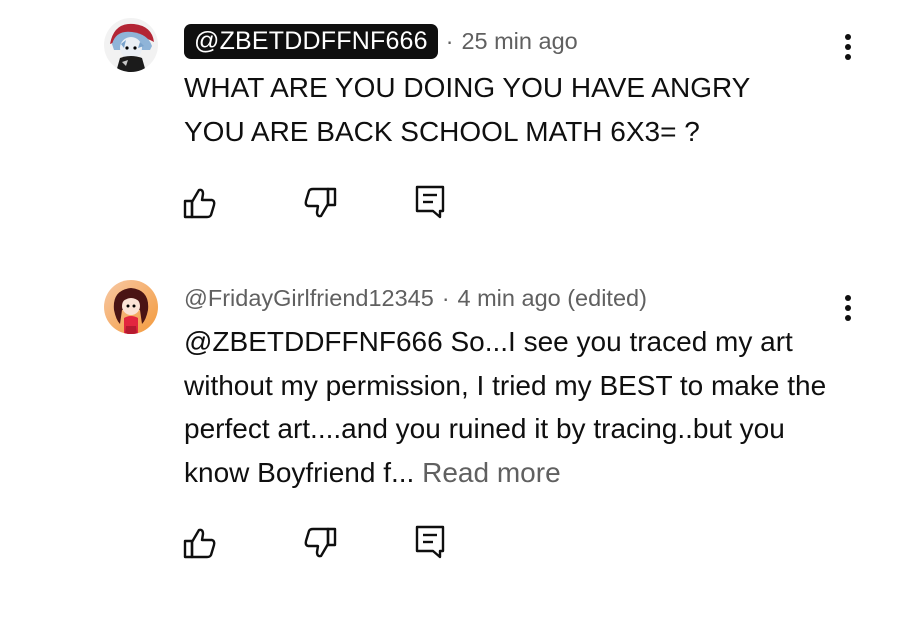 The height and width of the screenshot is (622, 900). Describe the element at coordinates (311, 41) in the screenshot. I see `author-handle: @ZBETDDFFNF666` at that location.